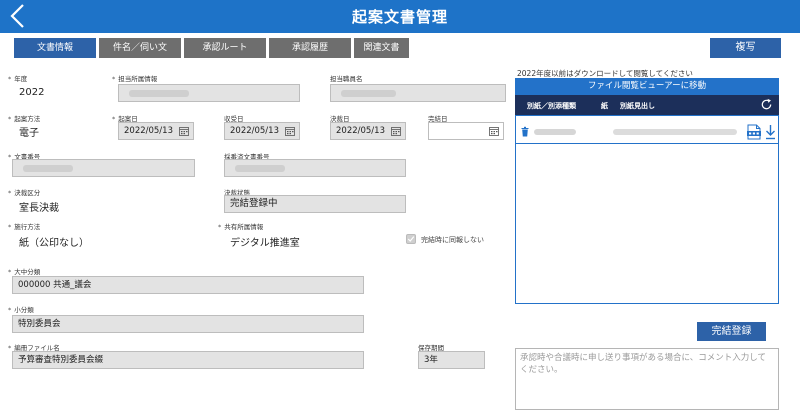 The image size is (800, 418). I want to click on pdf-icon, so click(754, 132).